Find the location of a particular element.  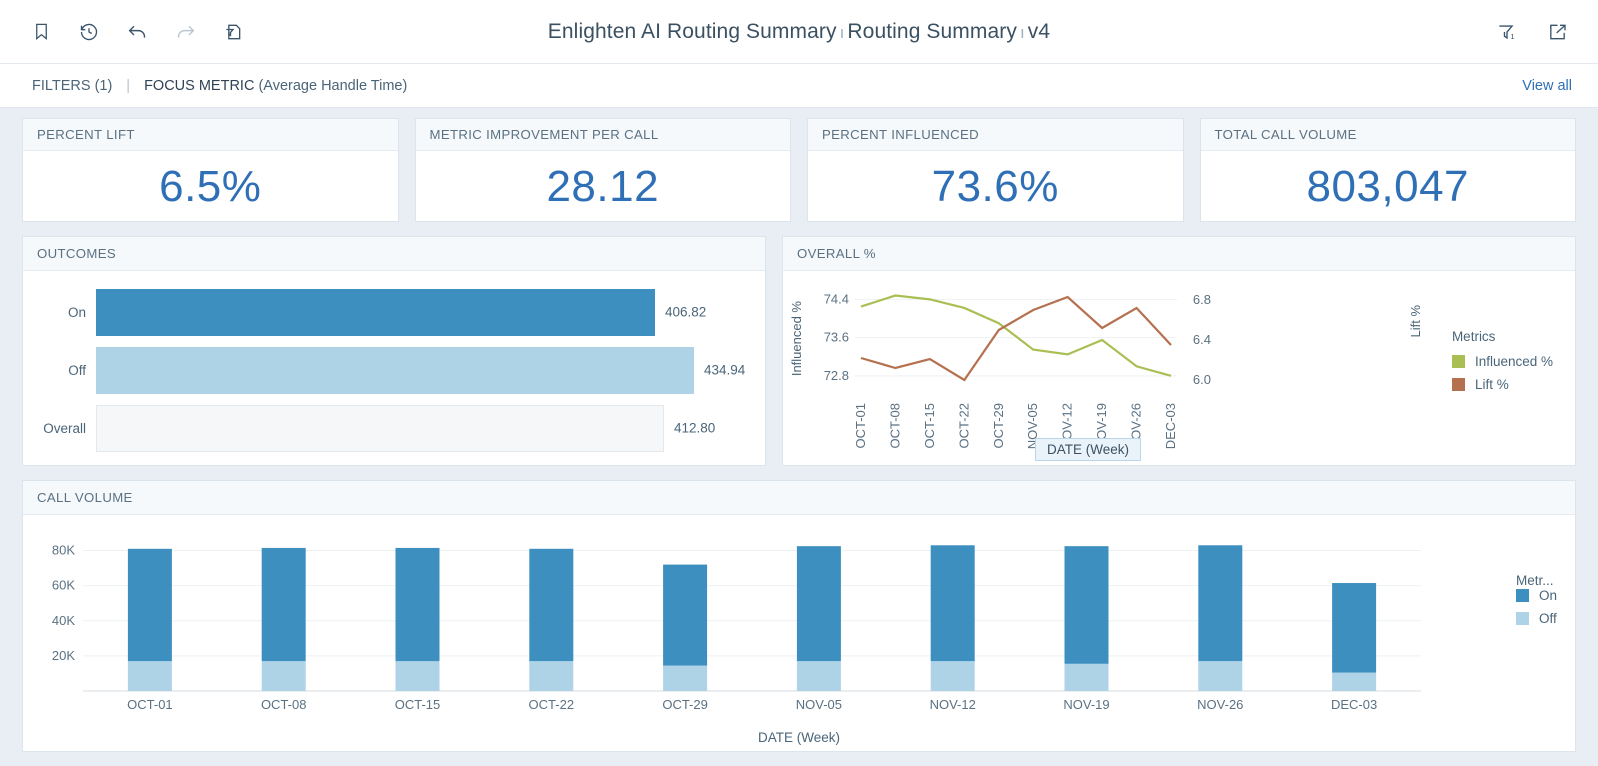

kpi-card-metric-improvement-per-call: METRIC IMPROVEMENT PER CALL 28.12 is located at coordinates (602, 170).